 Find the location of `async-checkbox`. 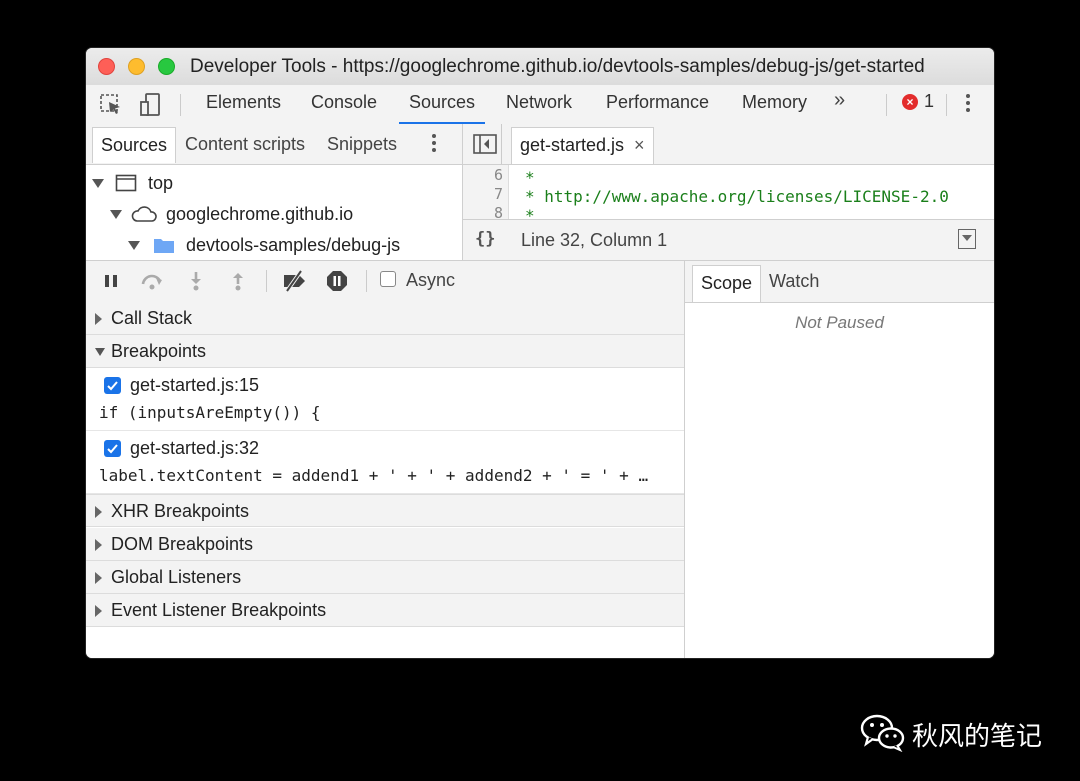

async-checkbox is located at coordinates (388, 279).